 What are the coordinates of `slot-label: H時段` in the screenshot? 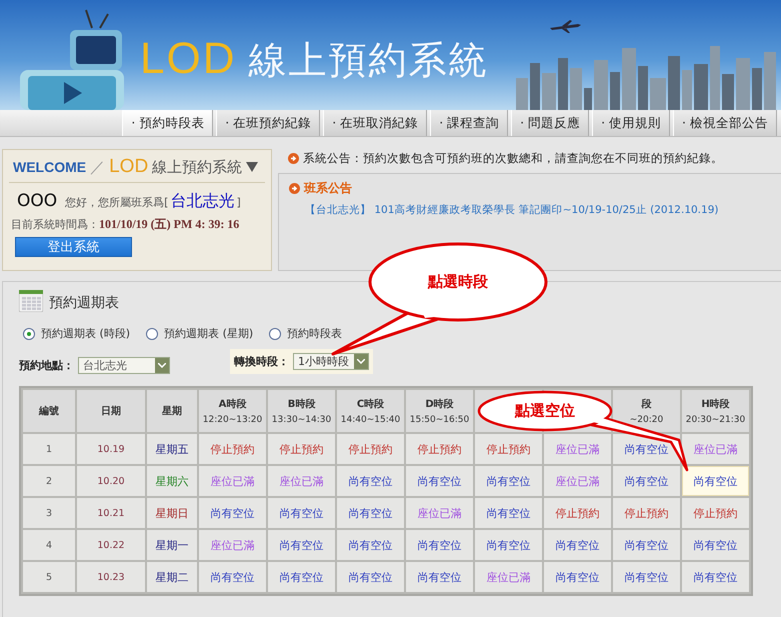 It's located at (715, 404).